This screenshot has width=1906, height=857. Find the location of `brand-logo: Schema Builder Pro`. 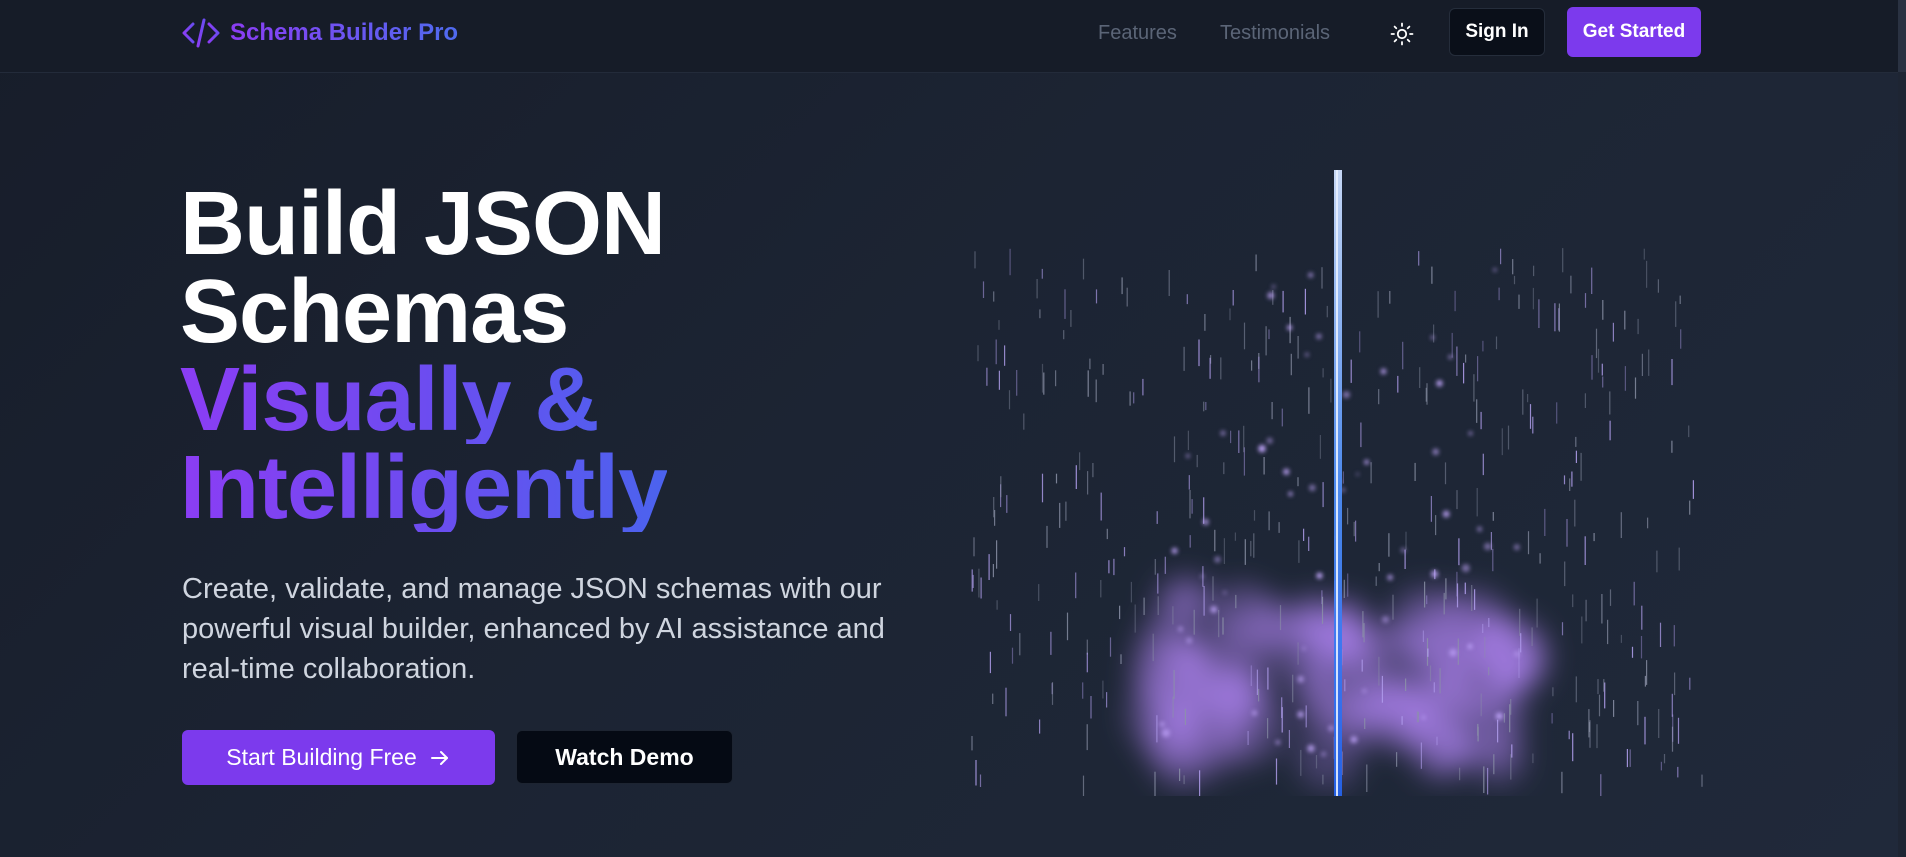

brand-logo: Schema Builder Pro is located at coordinates (320, 33).